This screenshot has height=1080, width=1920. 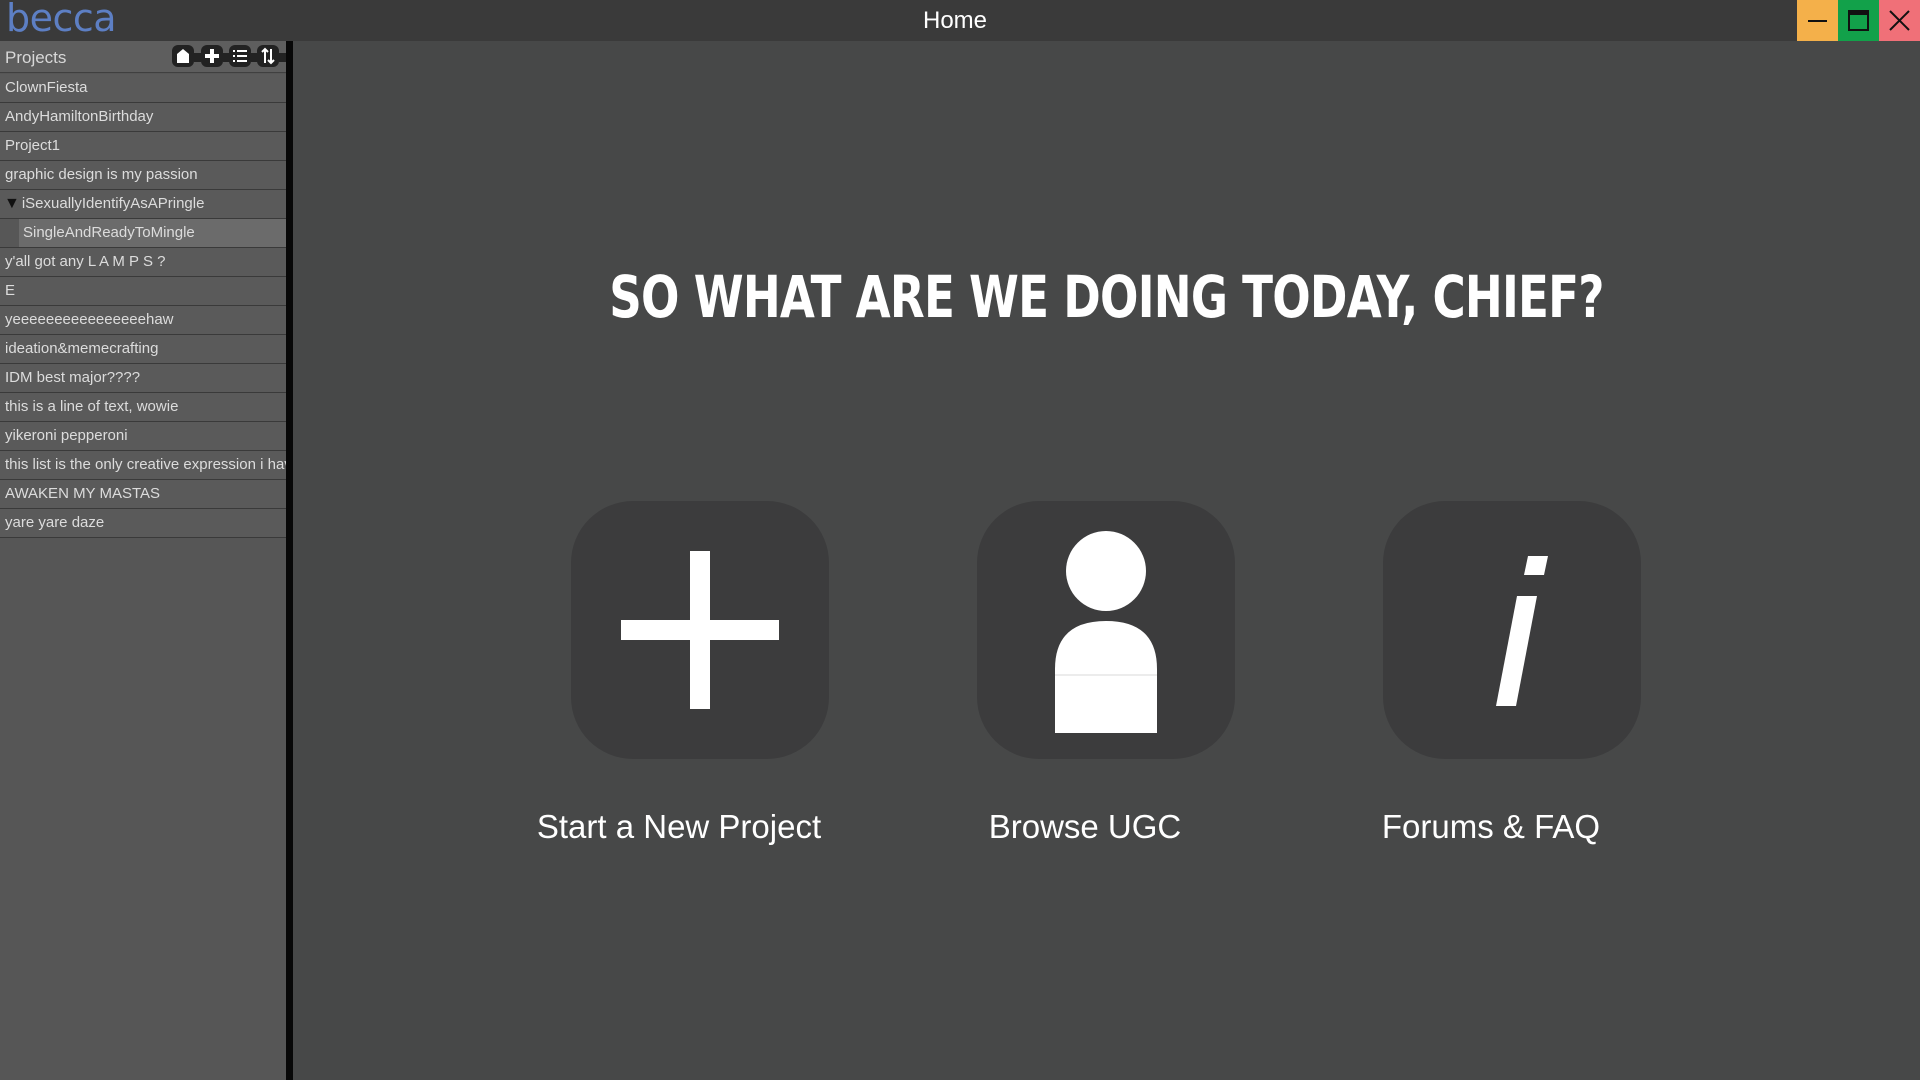 What do you see at coordinates (143, 88) in the screenshot?
I see `project-item: ClownFiesta` at bounding box center [143, 88].